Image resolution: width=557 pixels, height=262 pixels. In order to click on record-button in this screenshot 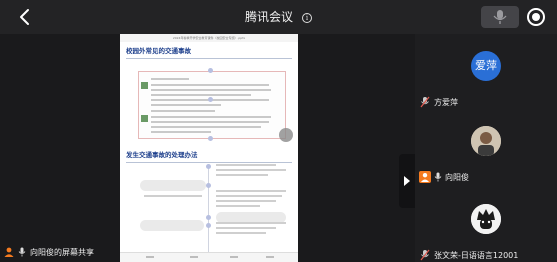, I will do `click(536, 17)`.